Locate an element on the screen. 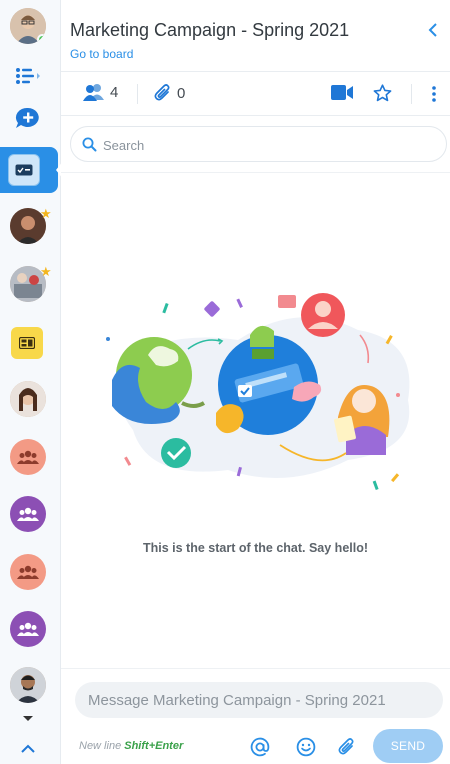 The width and height of the screenshot is (450, 764). page-title: Marketing Campaign - Spring 2021 is located at coordinates (210, 30).